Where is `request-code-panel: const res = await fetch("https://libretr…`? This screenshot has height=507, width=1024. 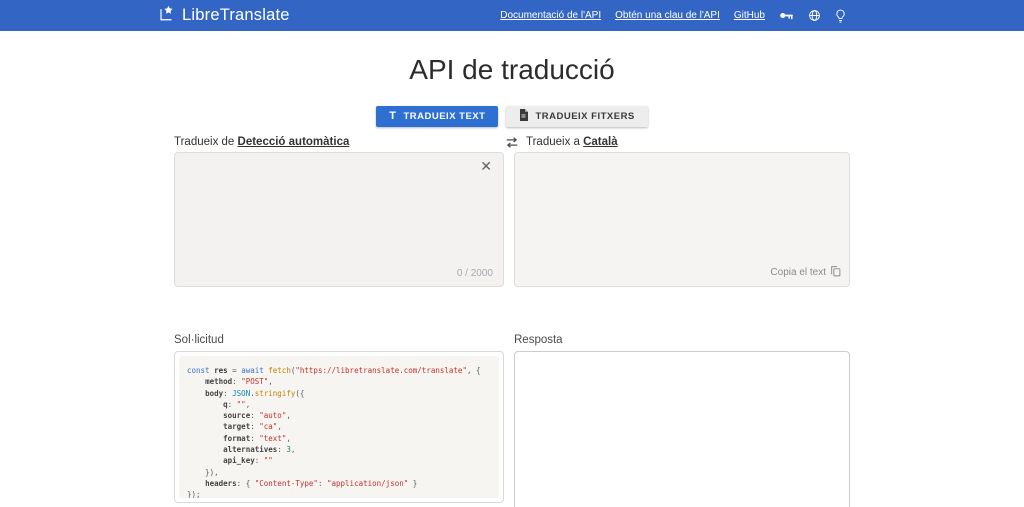 request-code-panel: const res = await fetch("https://libretr… is located at coordinates (339, 427).